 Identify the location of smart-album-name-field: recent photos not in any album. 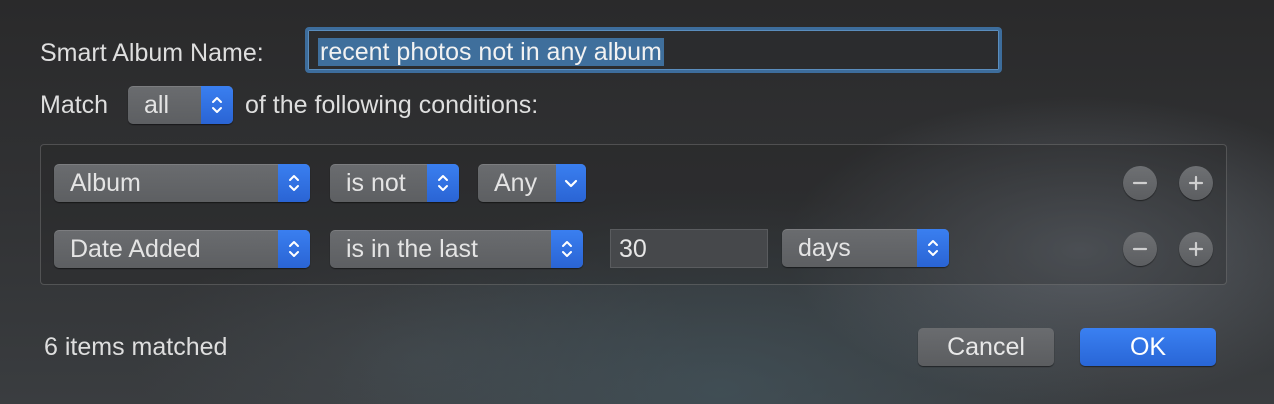
(653, 50).